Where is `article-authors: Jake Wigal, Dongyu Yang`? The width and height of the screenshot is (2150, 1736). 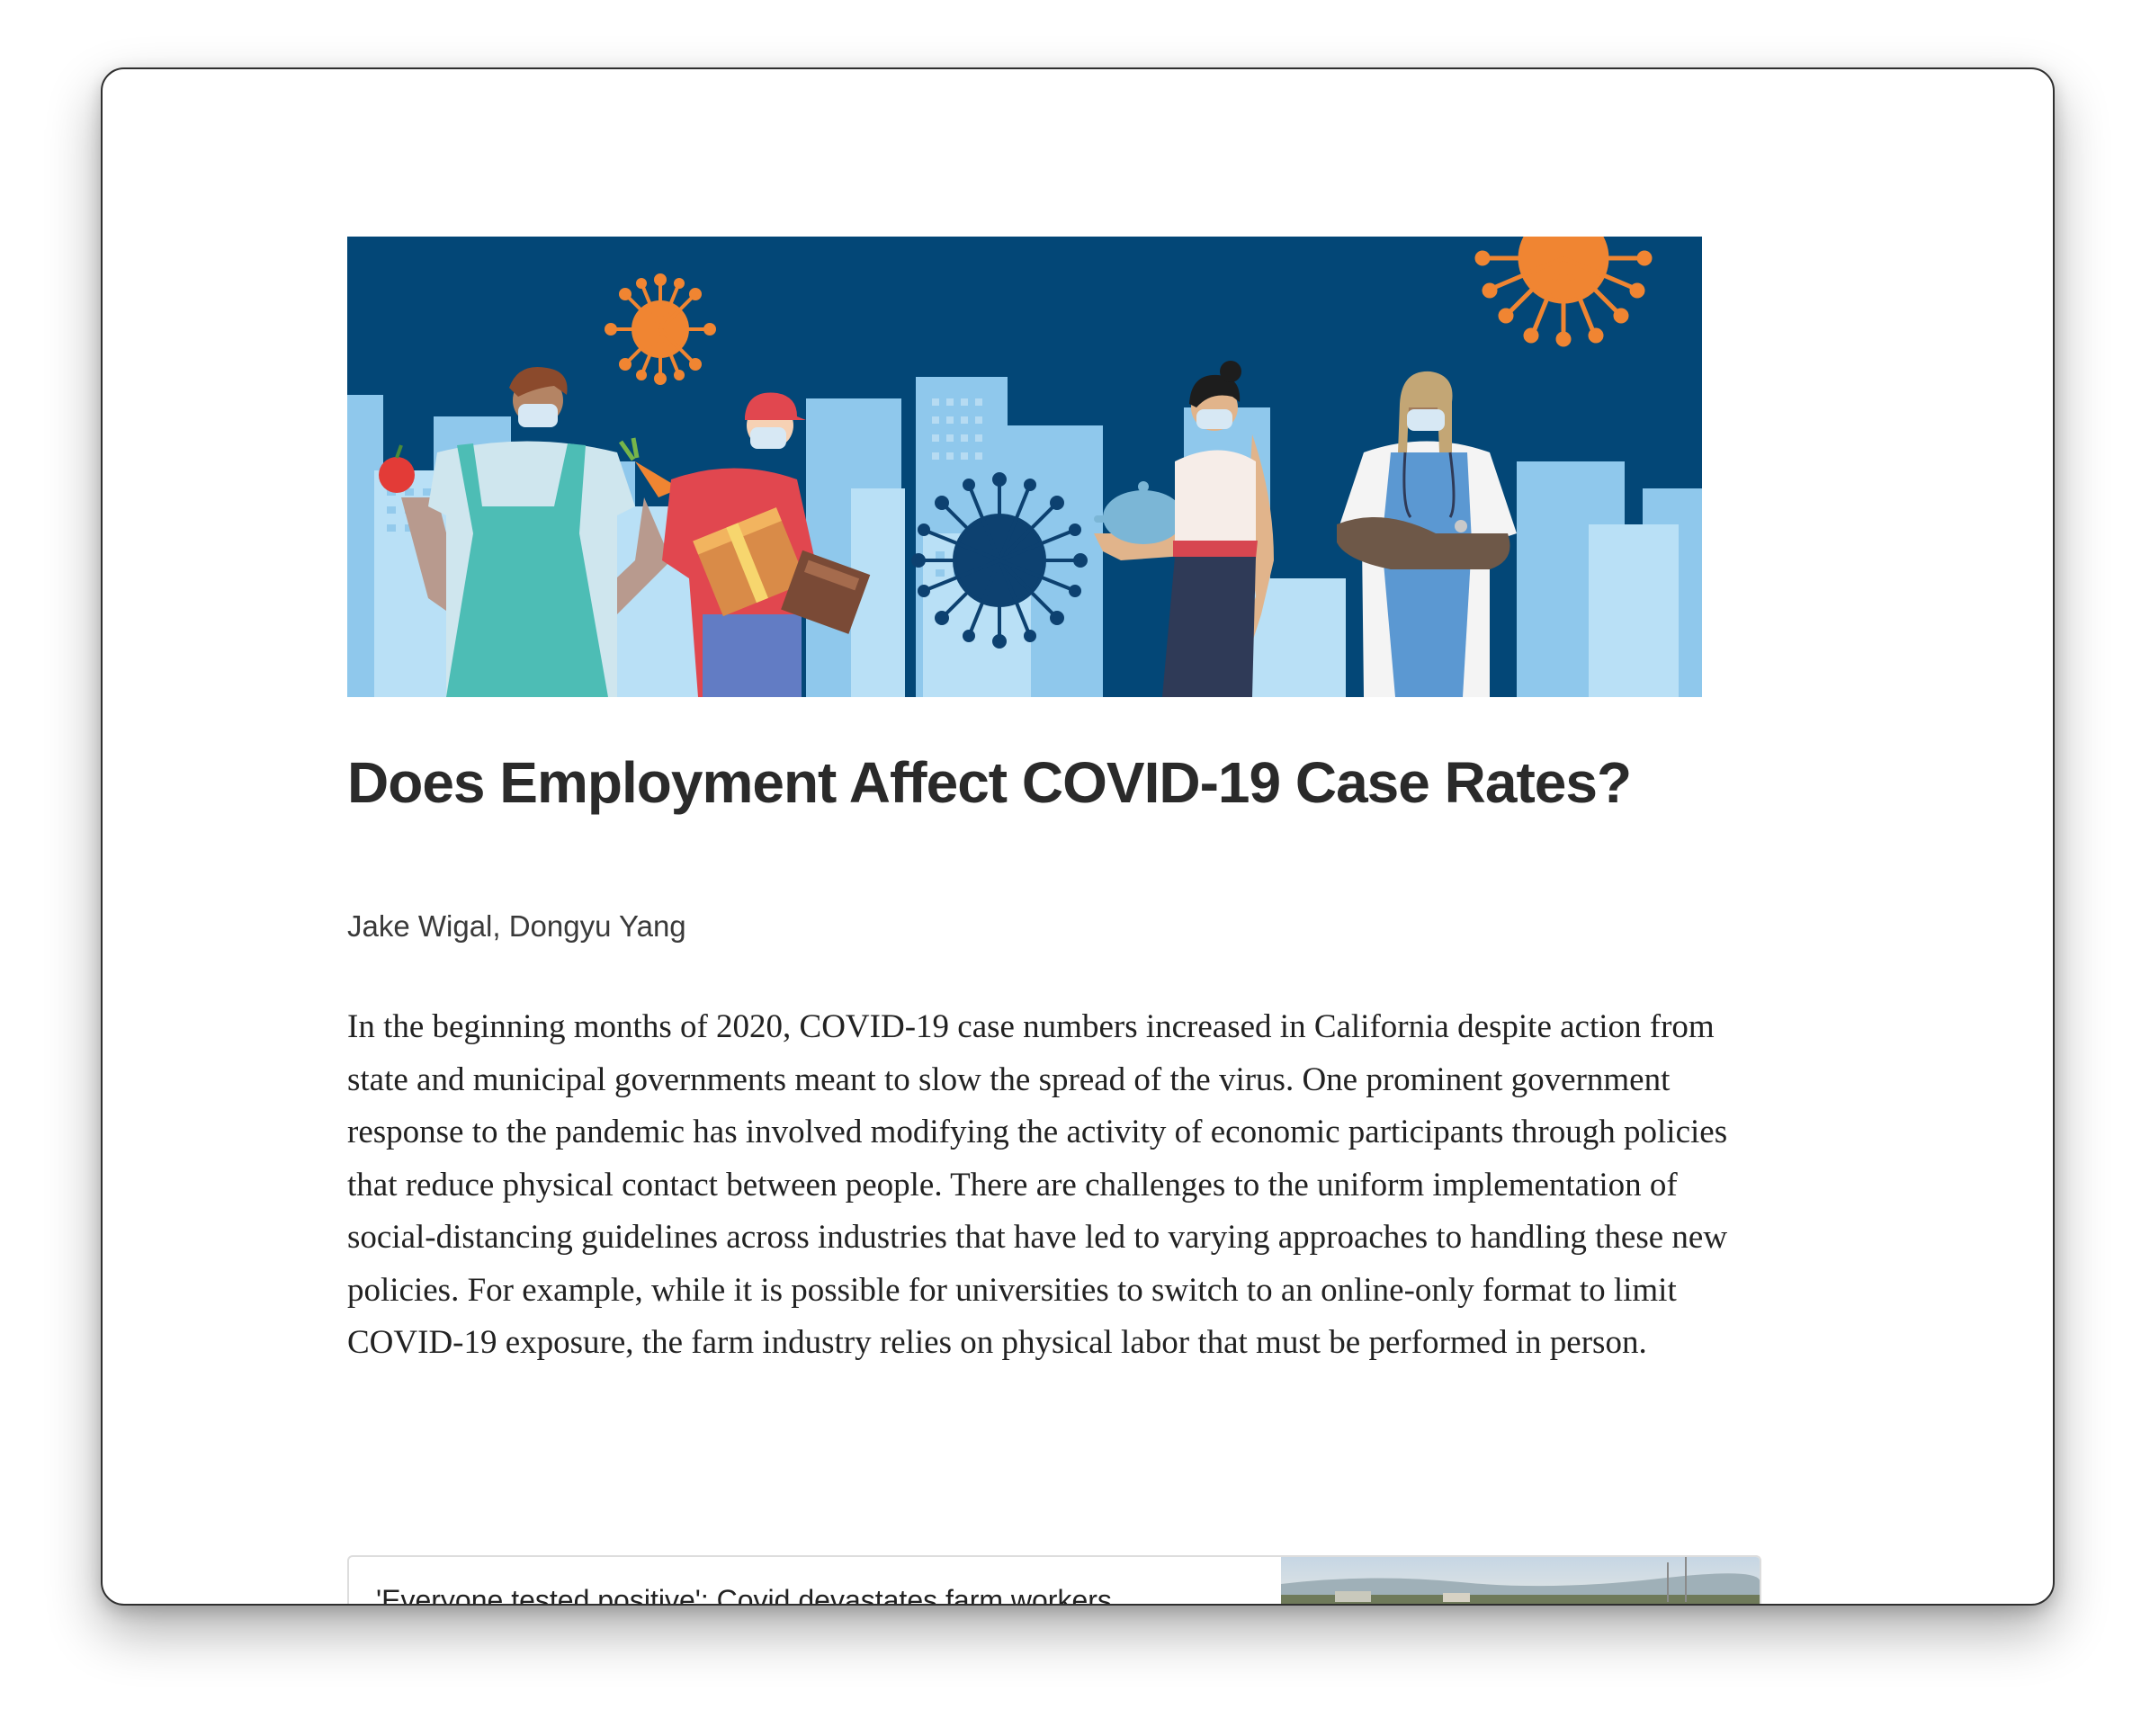 article-authors: Jake Wigal, Dongyu Yang is located at coordinates (516, 926).